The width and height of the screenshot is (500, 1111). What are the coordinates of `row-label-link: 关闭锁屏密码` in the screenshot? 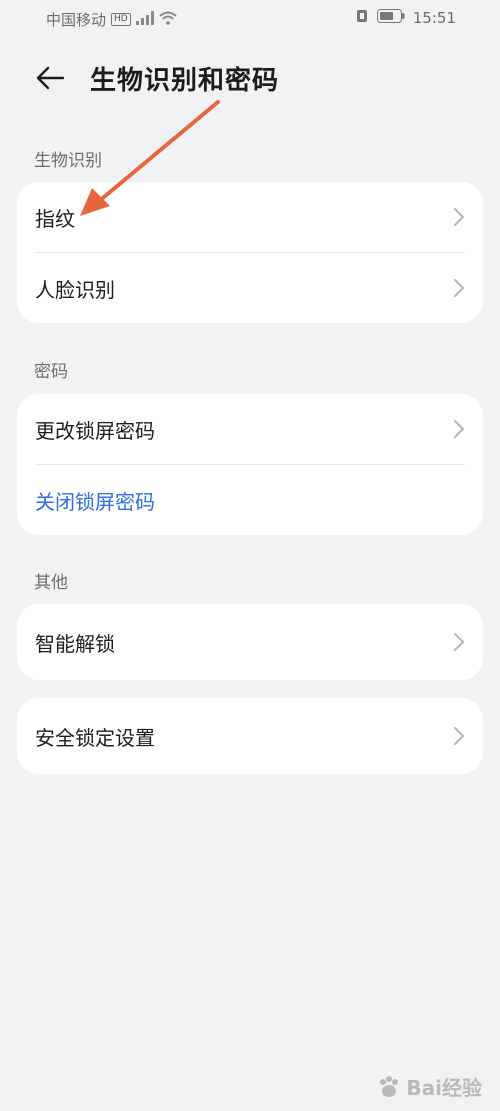 It's located at (95, 501).